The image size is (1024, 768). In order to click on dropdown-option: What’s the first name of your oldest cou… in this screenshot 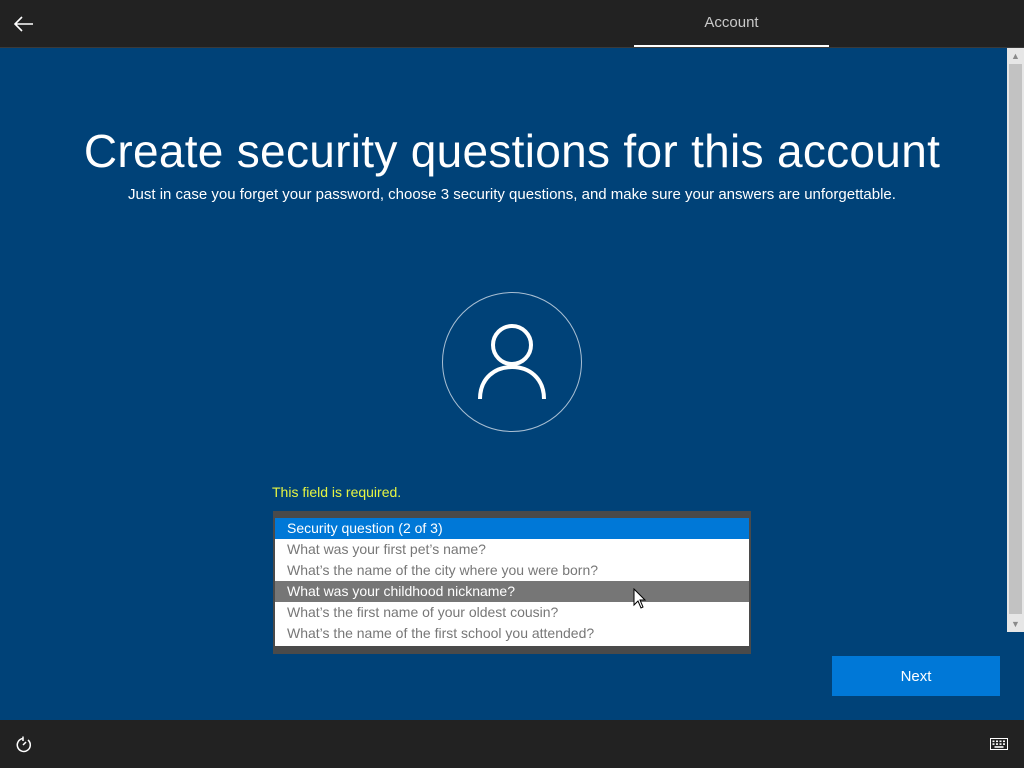, I will do `click(512, 612)`.